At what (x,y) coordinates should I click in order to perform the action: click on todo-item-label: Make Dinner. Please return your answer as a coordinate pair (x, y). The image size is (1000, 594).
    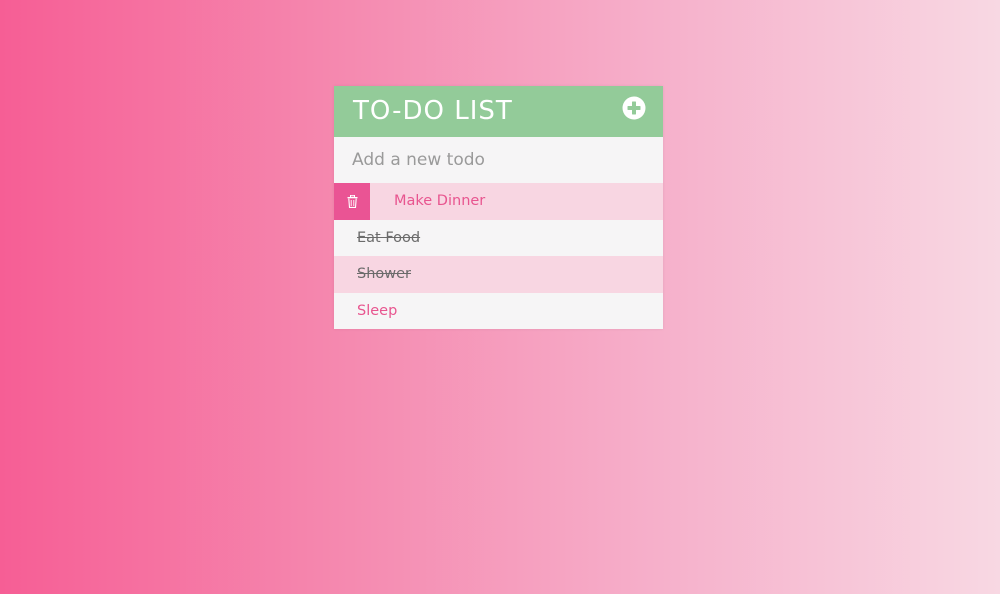
    Looking at the image, I should click on (440, 201).